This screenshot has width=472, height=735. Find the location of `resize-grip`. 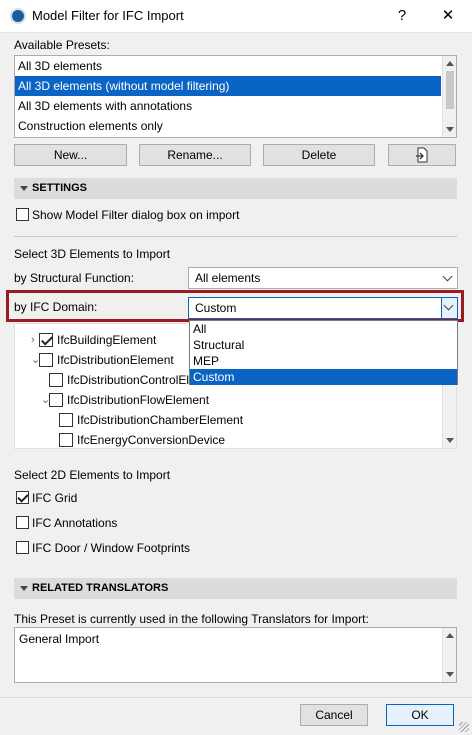

resize-grip is located at coordinates (464, 727).